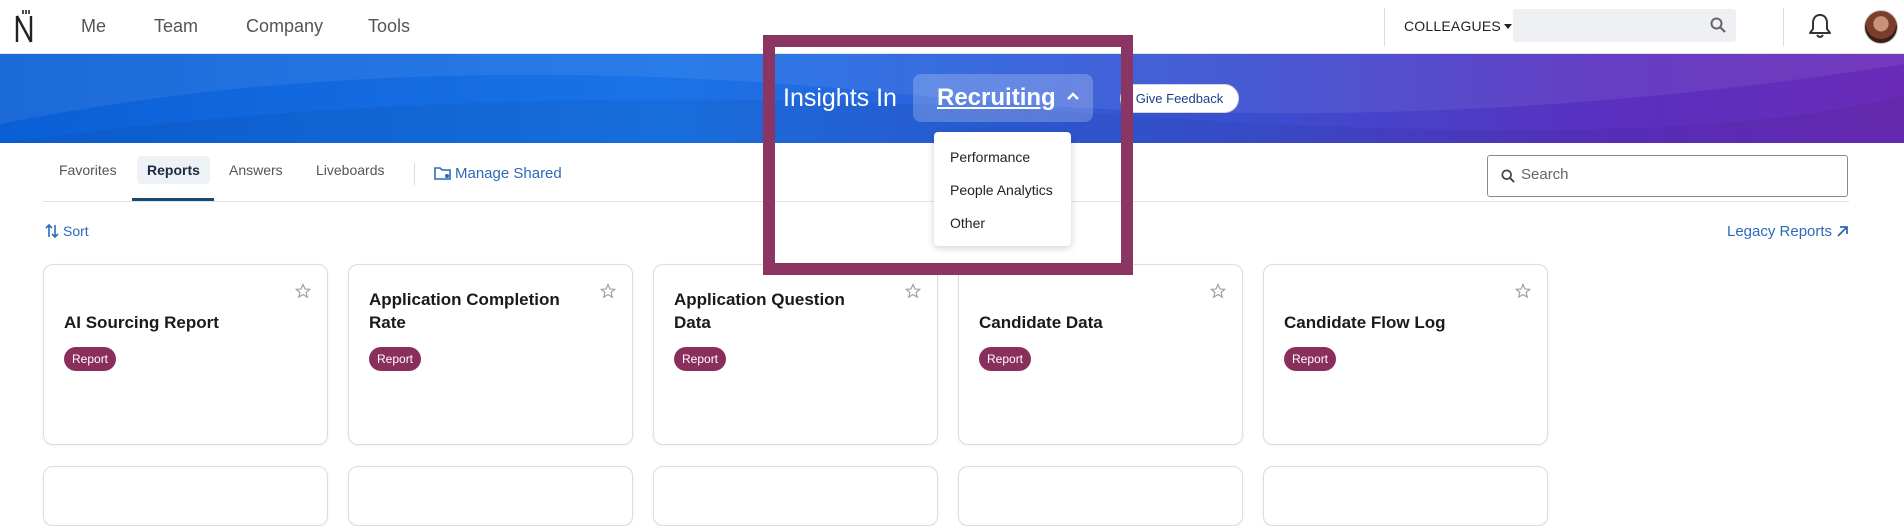  I want to click on nav-item-me: Me, so click(93, 26).